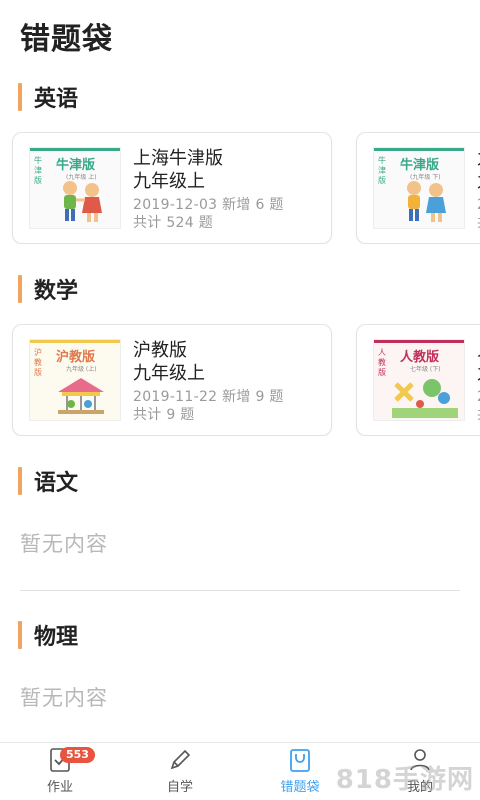  Describe the element at coordinates (77, 755) in the screenshot. I see `homework-count-badge: 553` at that location.